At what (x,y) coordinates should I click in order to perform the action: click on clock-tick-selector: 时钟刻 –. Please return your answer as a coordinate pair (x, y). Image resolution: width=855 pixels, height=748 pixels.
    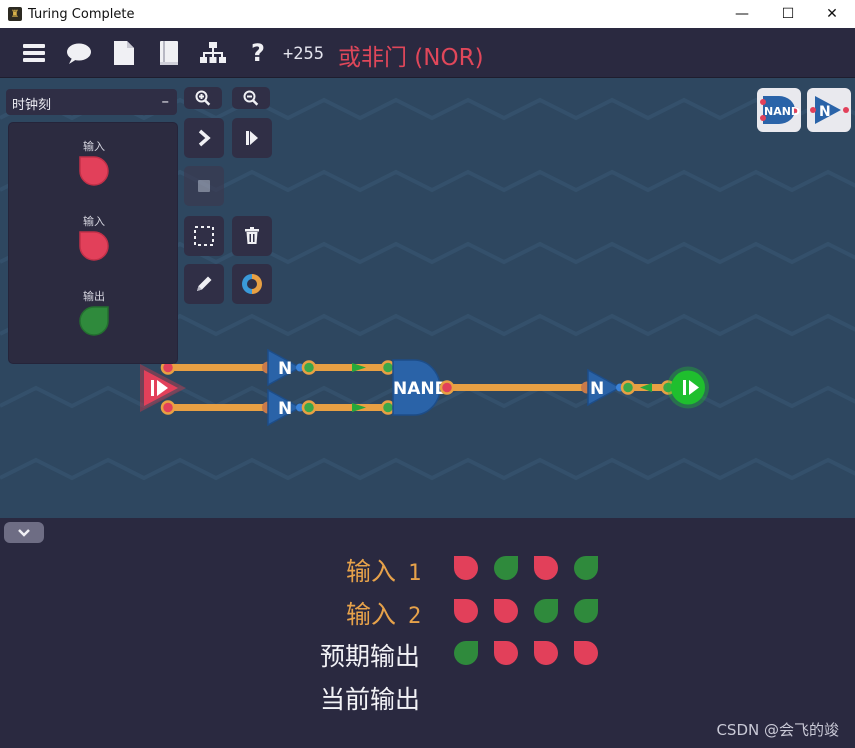
    Looking at the image, I should click on (91, 102).